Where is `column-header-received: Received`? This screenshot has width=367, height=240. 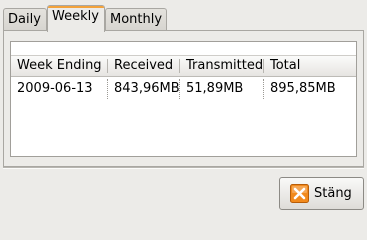 column-header-received: Received is located at coordinates (144, 66).